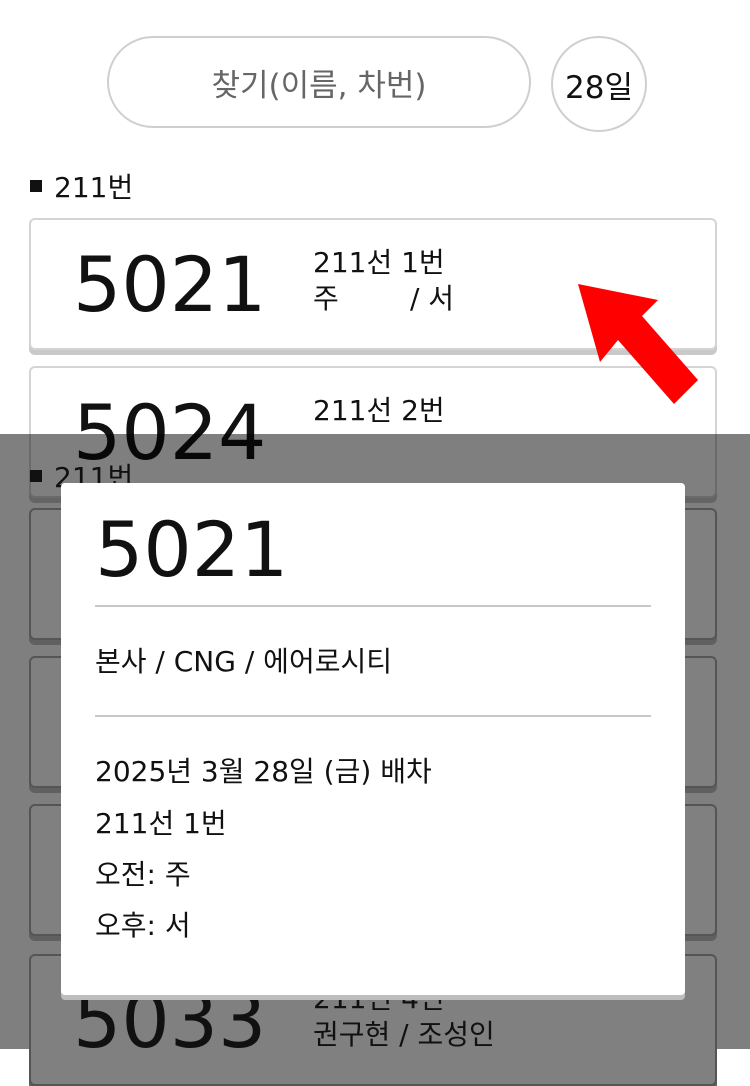 The image size is (750, 1086). Describe the element at coordinates (143, 874) in the screenshot. I see `modal-morning: 오전: 주` at that location.